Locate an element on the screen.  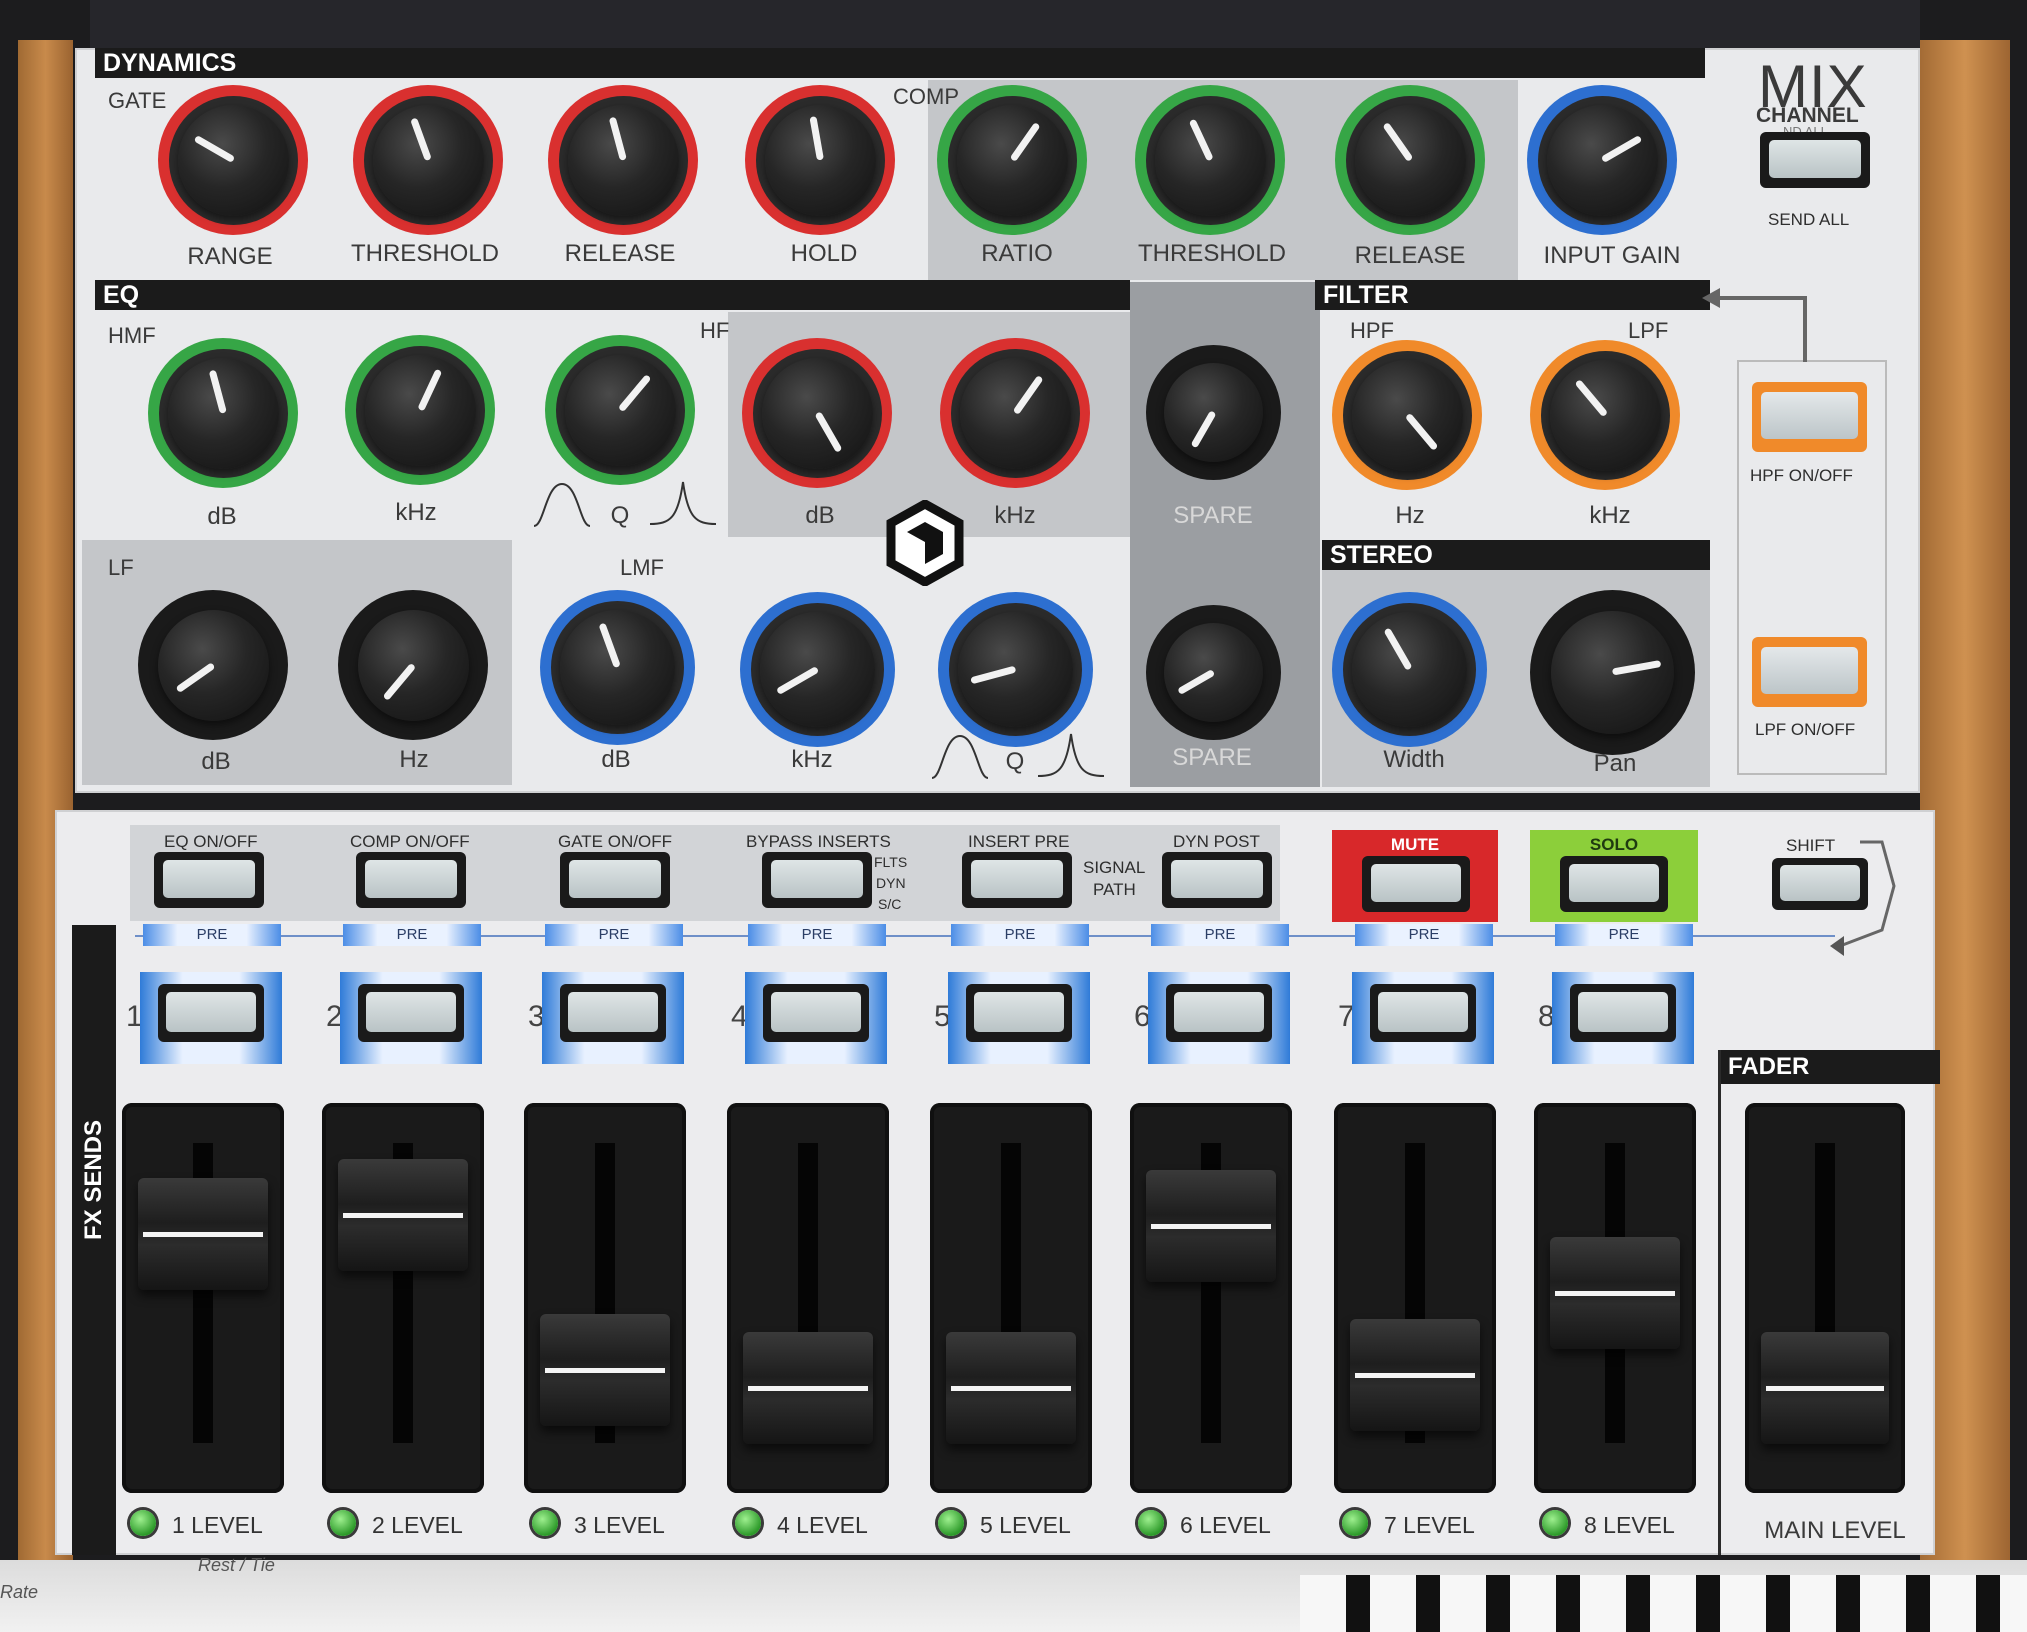
input-gain-knob-indicator is located at coordinates (1621, 149).